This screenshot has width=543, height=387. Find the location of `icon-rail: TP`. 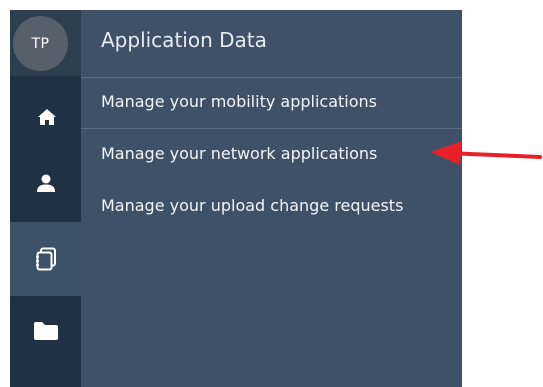

icon-rail: TP is located at coordinates (45, 198).